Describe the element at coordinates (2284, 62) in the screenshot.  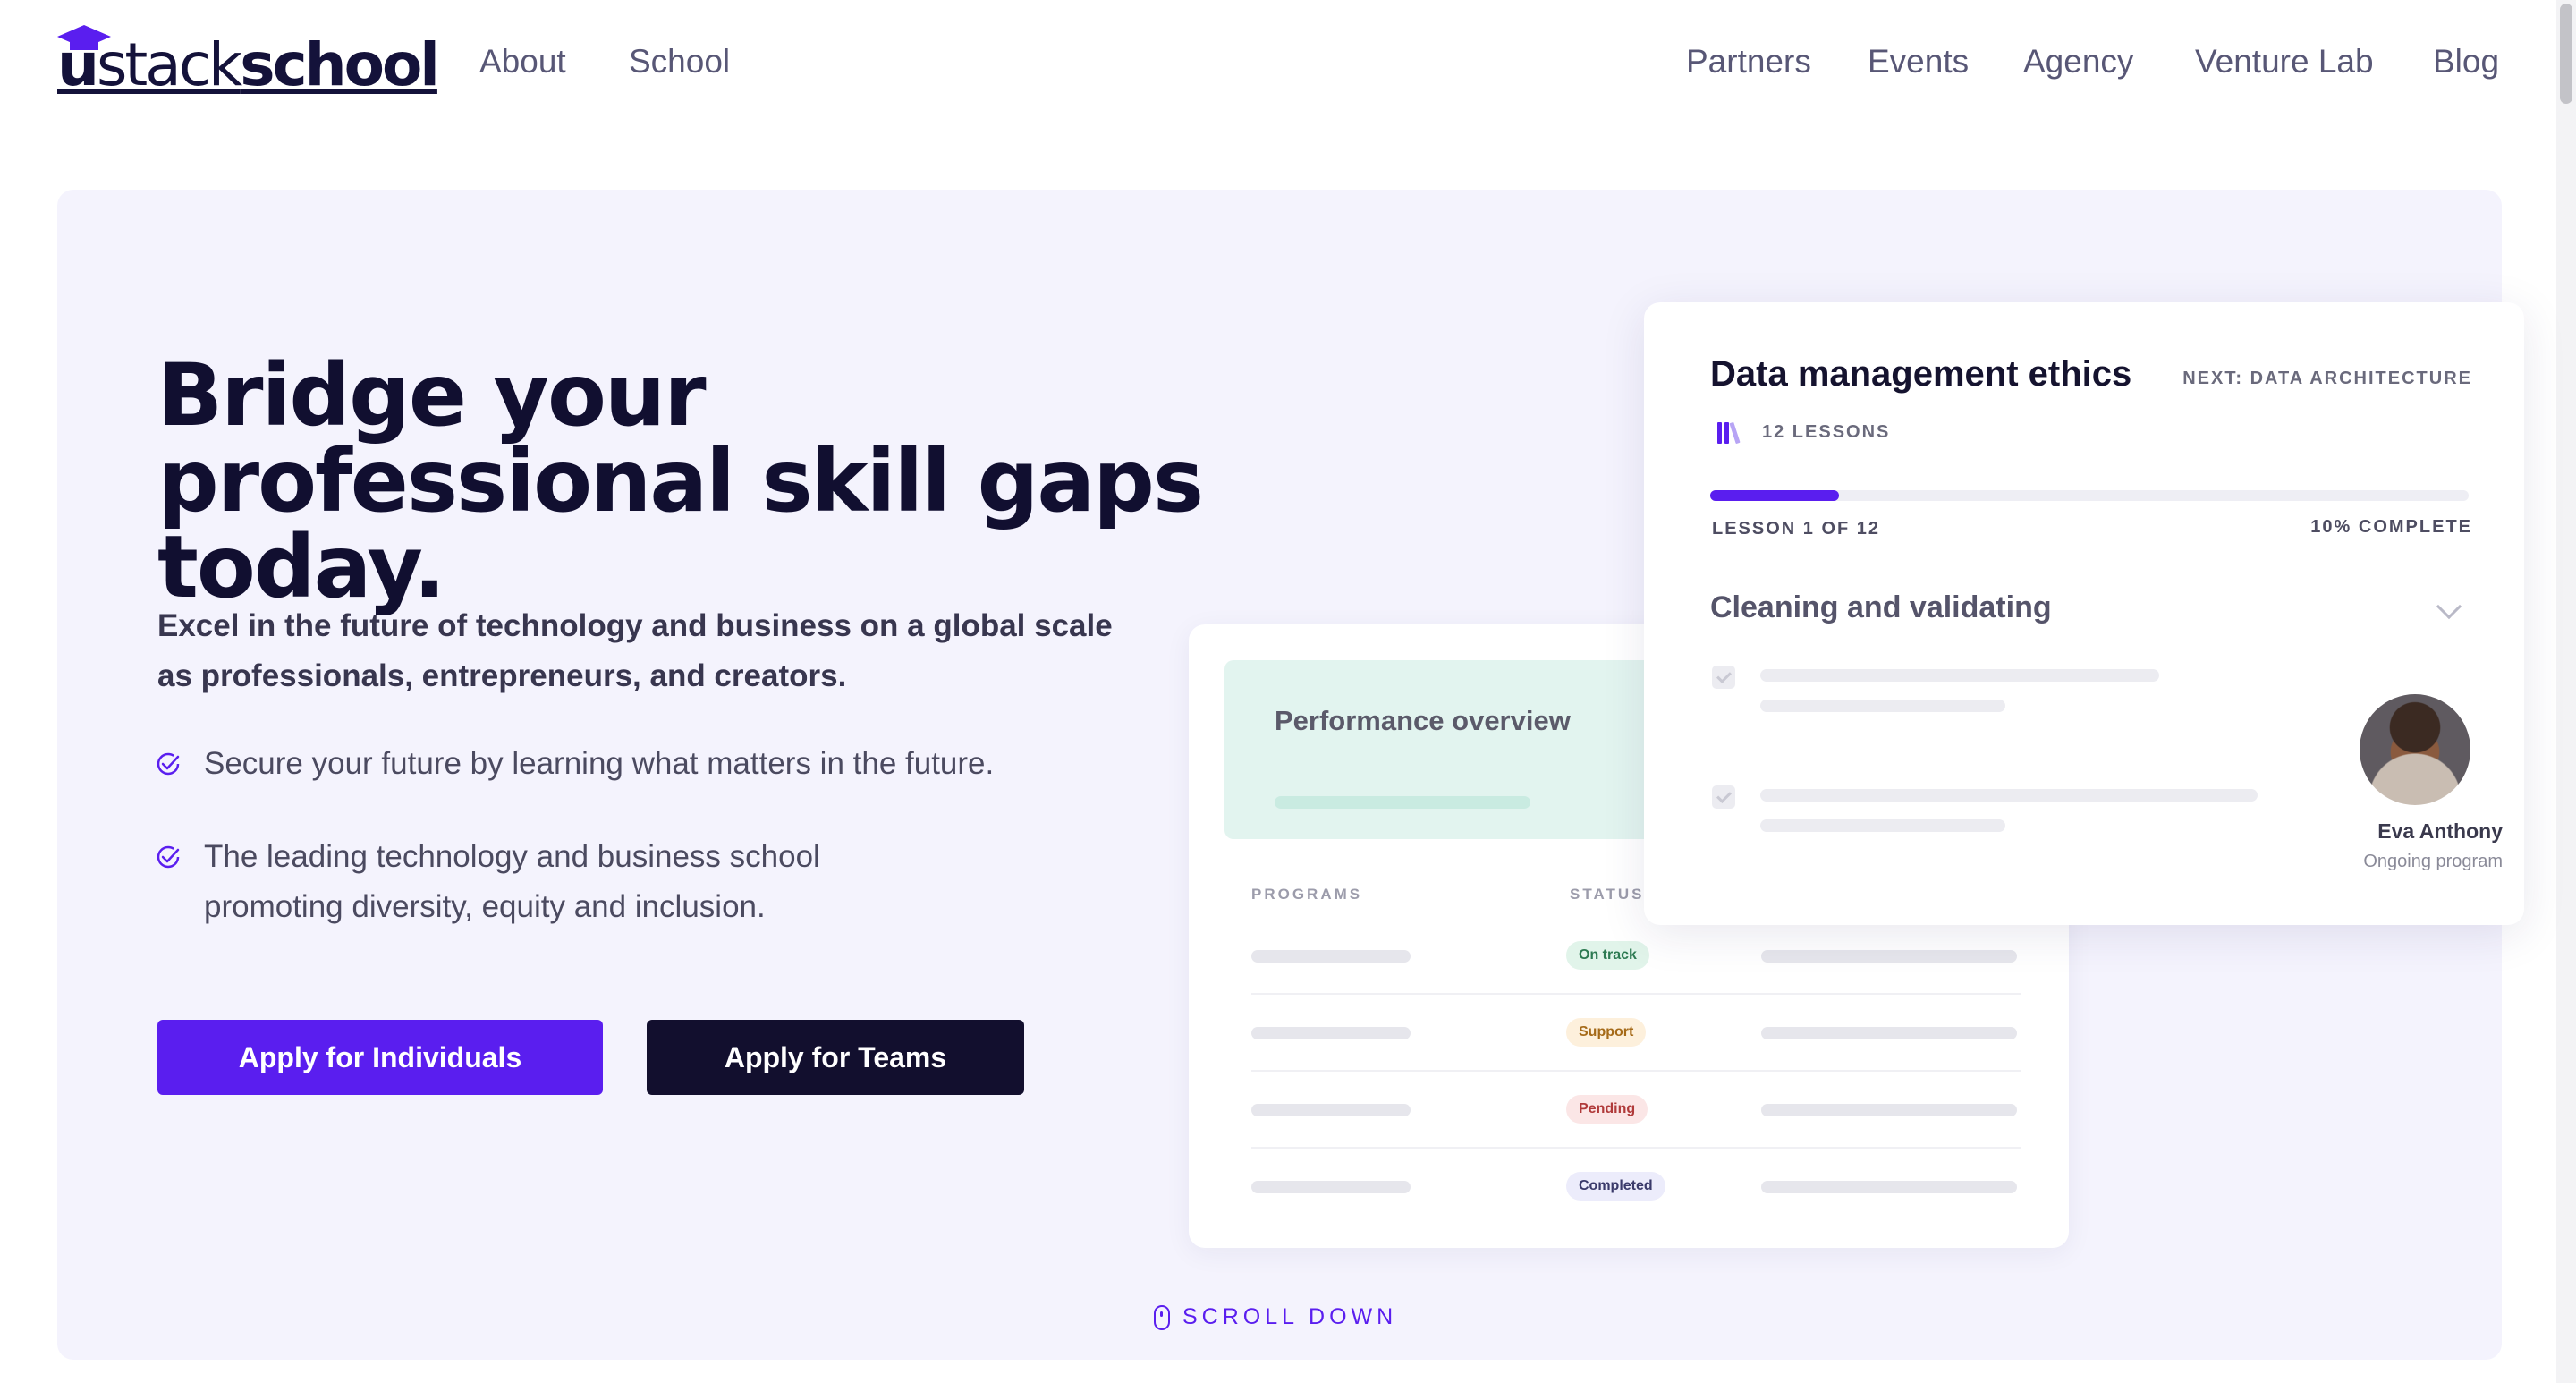
I see `nav-venture-lab: Venture Lab` at that location.